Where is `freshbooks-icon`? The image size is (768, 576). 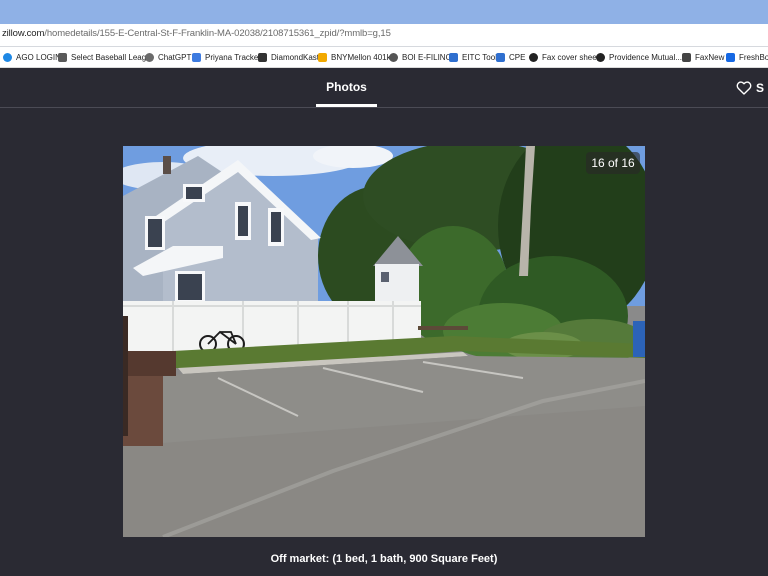
freshbooks-icon is located at coordinates (730, 57).